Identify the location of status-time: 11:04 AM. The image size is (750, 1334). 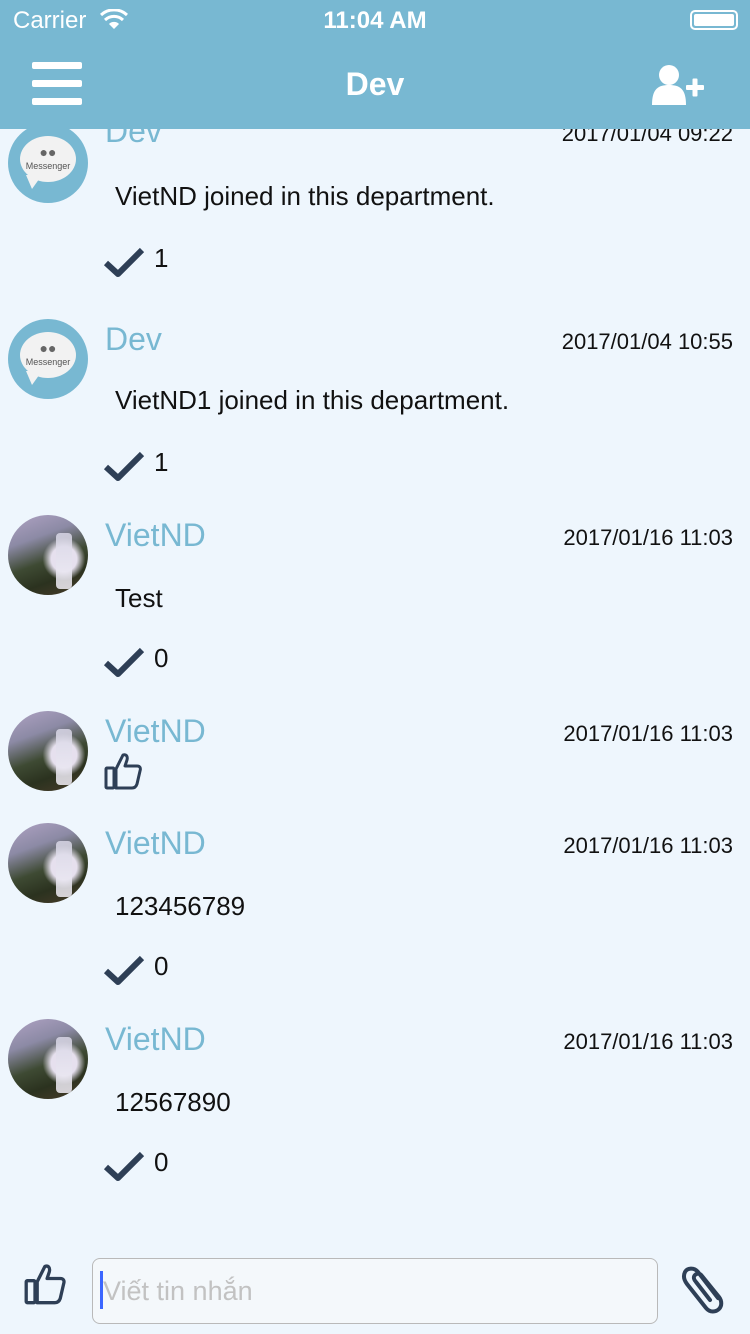
(375, 20).